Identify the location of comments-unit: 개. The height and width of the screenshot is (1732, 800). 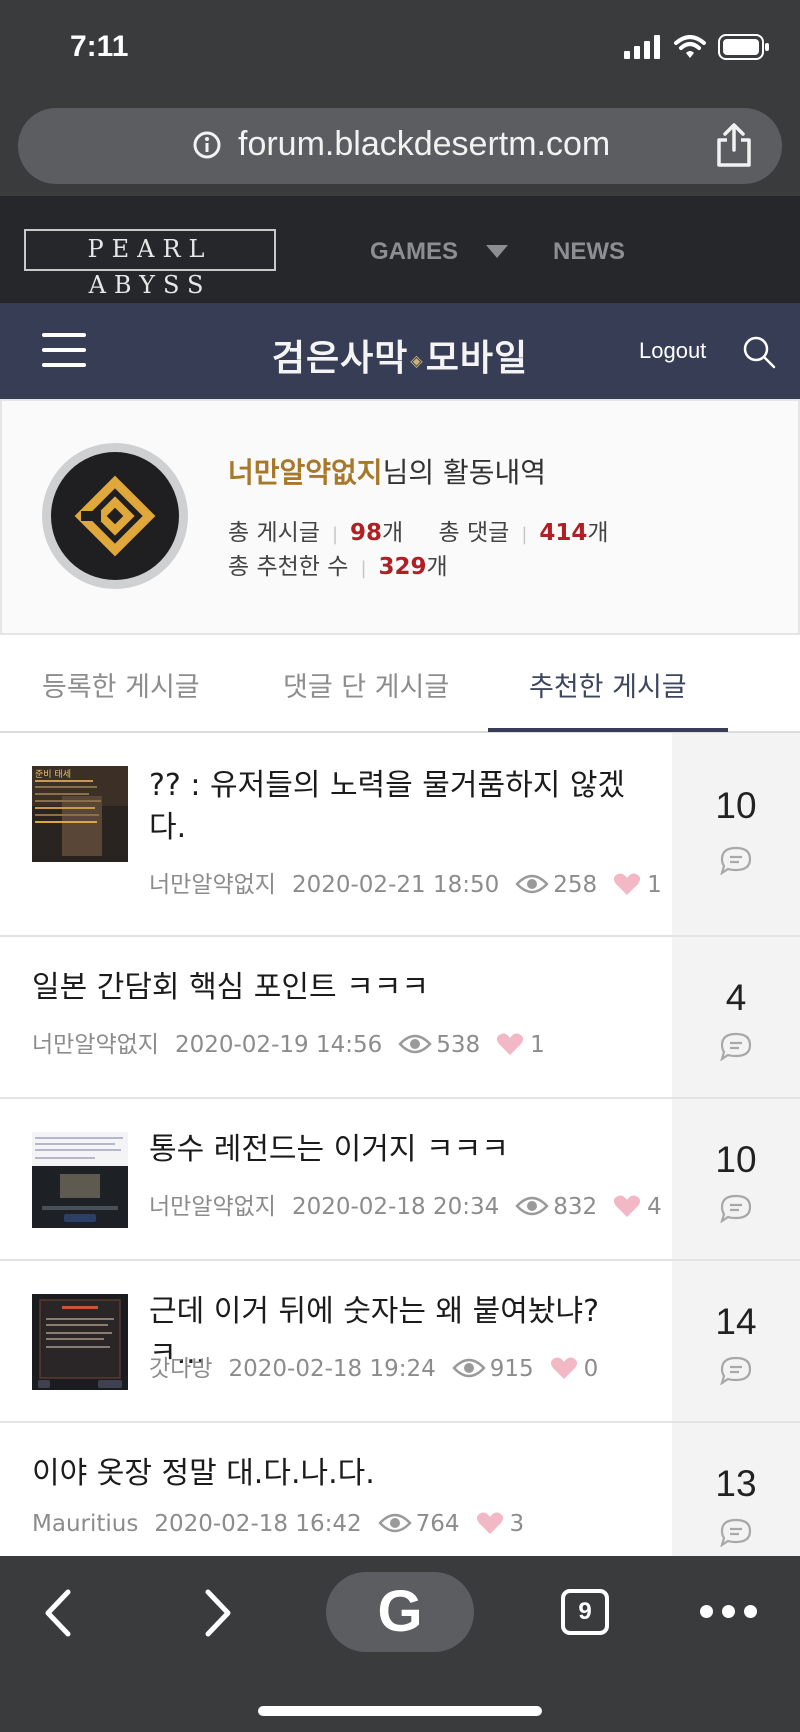
(598, 533).